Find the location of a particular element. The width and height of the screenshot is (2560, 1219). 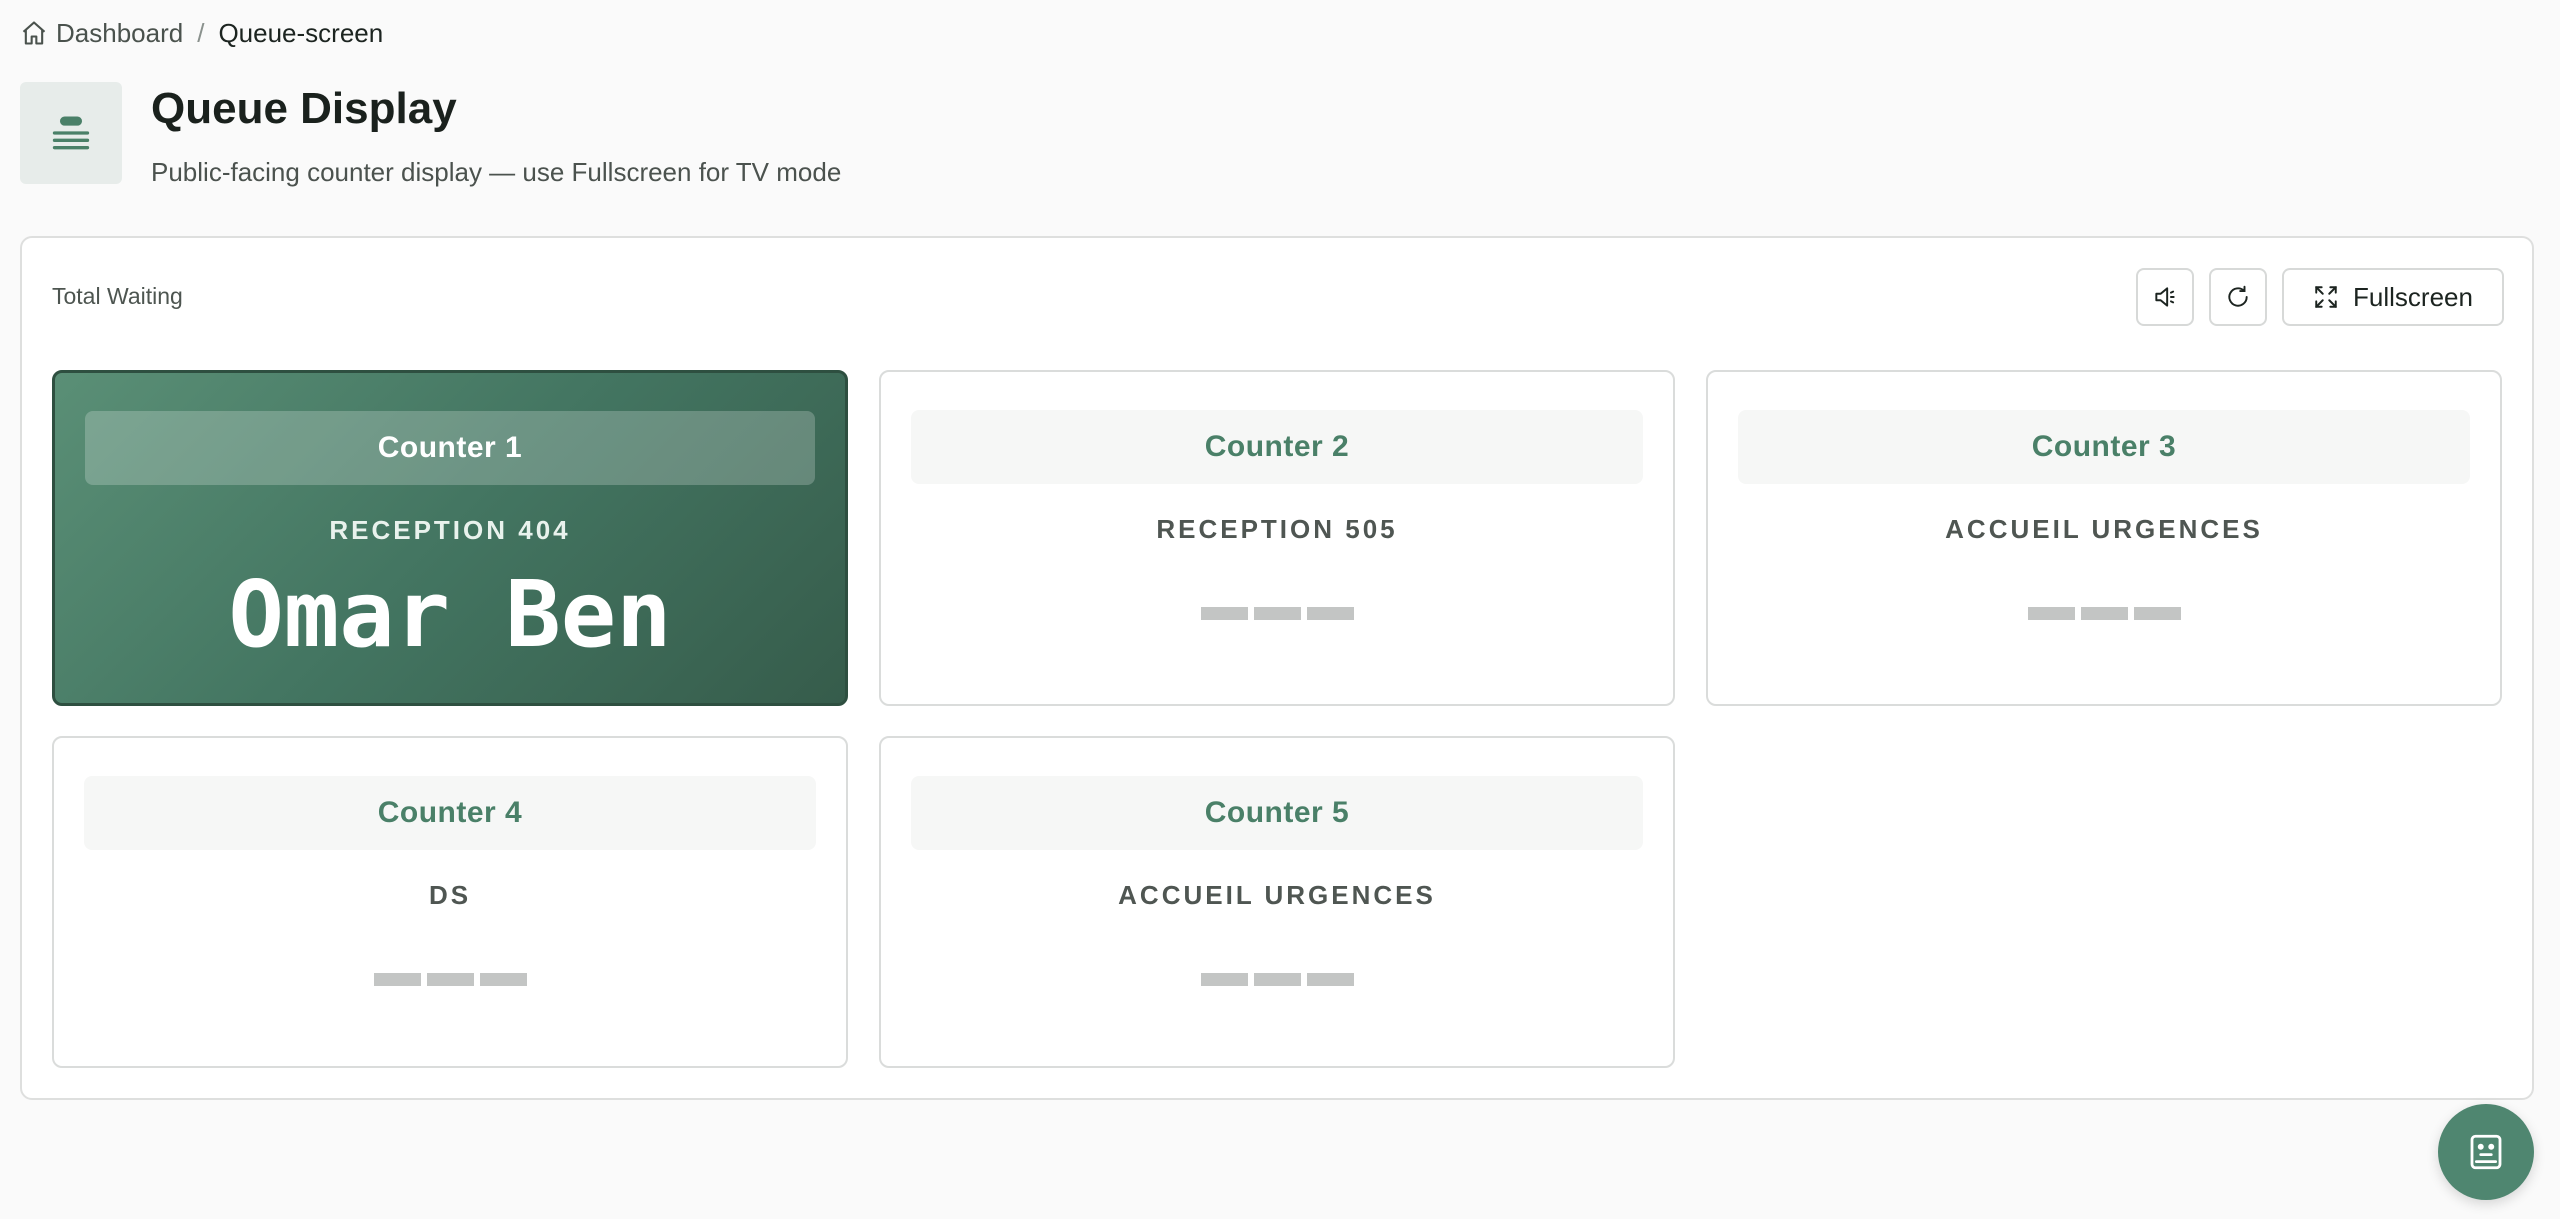

refresh-icon is located at coordinates (2238, 296).